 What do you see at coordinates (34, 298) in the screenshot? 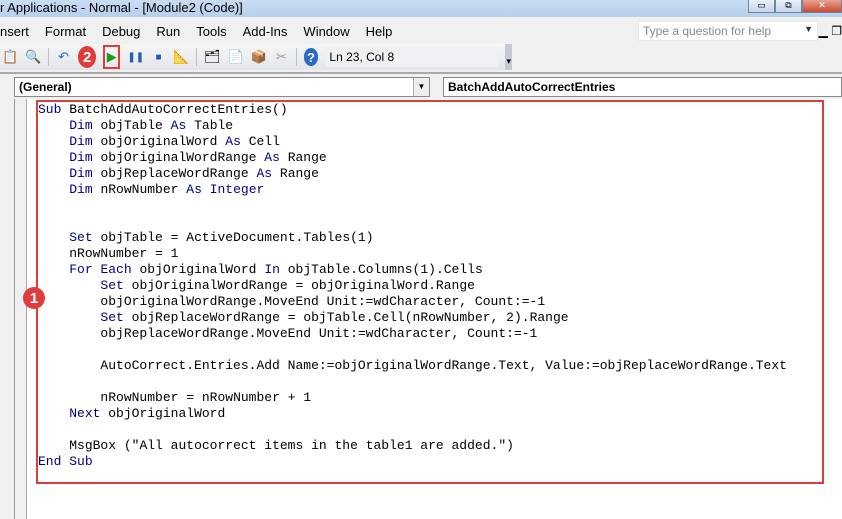
I see `step-badge-1: 1` at bounding box center [34, 298].